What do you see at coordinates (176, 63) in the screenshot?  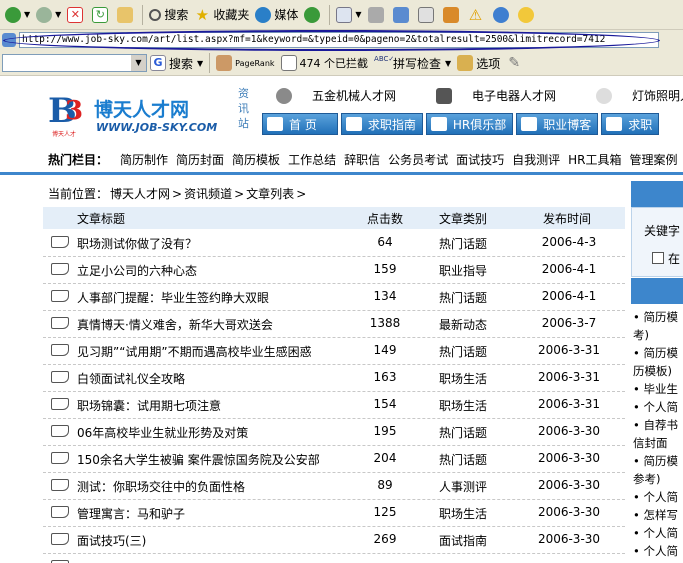 I see `google-search-button: G 搜索 ▼` at bounding box center [176, 63].